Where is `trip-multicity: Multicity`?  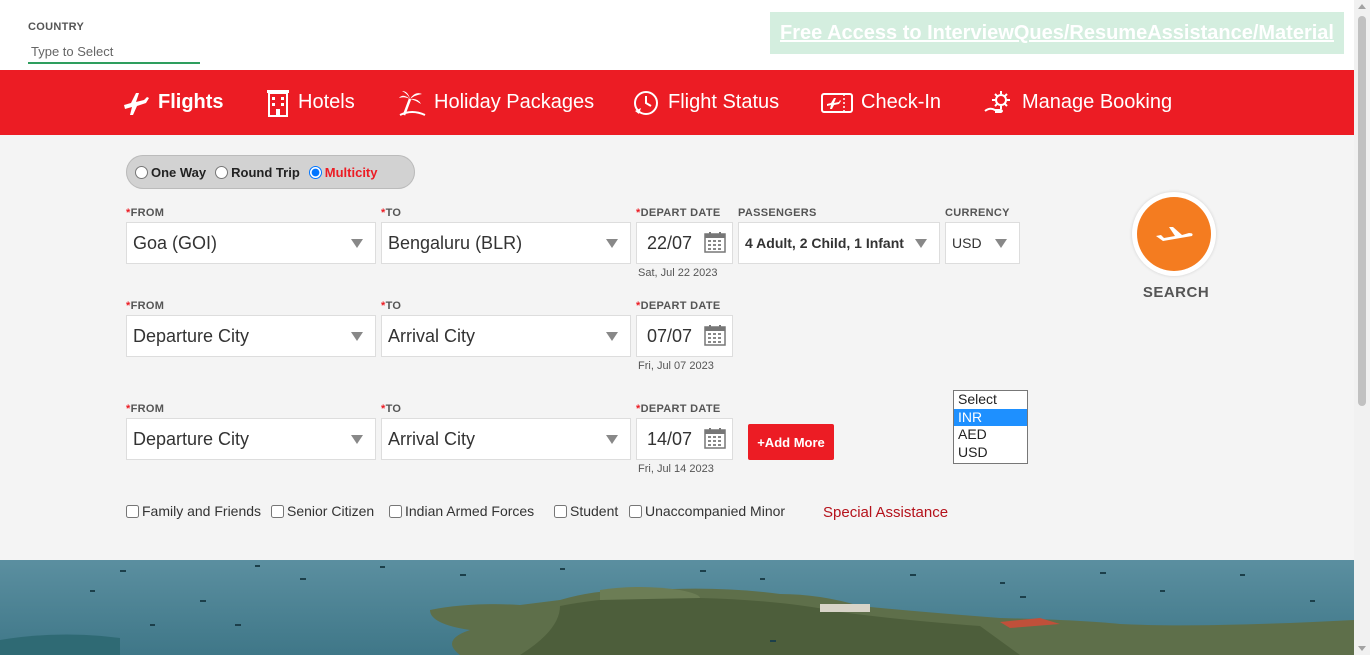 trip-multicity: Multicity is located at coordinates (343, 172).